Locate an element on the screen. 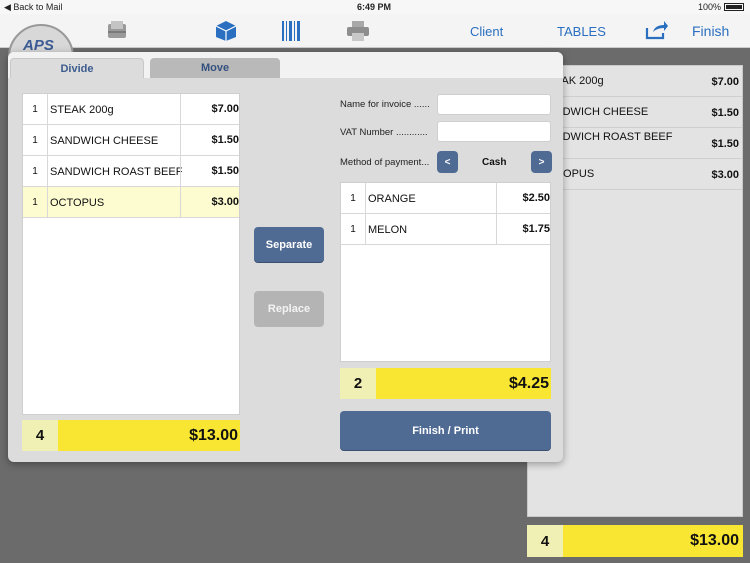  item-price: $2.50 is located at coordinates (523, 198).